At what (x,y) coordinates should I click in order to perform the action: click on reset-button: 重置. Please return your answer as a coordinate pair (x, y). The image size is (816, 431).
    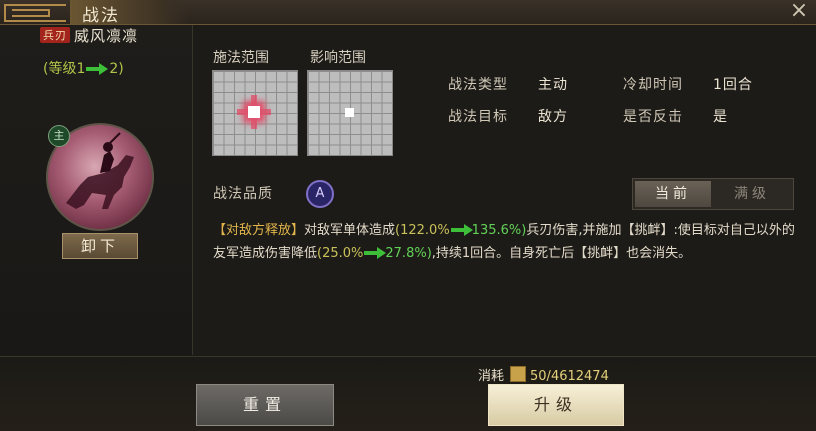
    Looking at the image, I should click on (265, 405).